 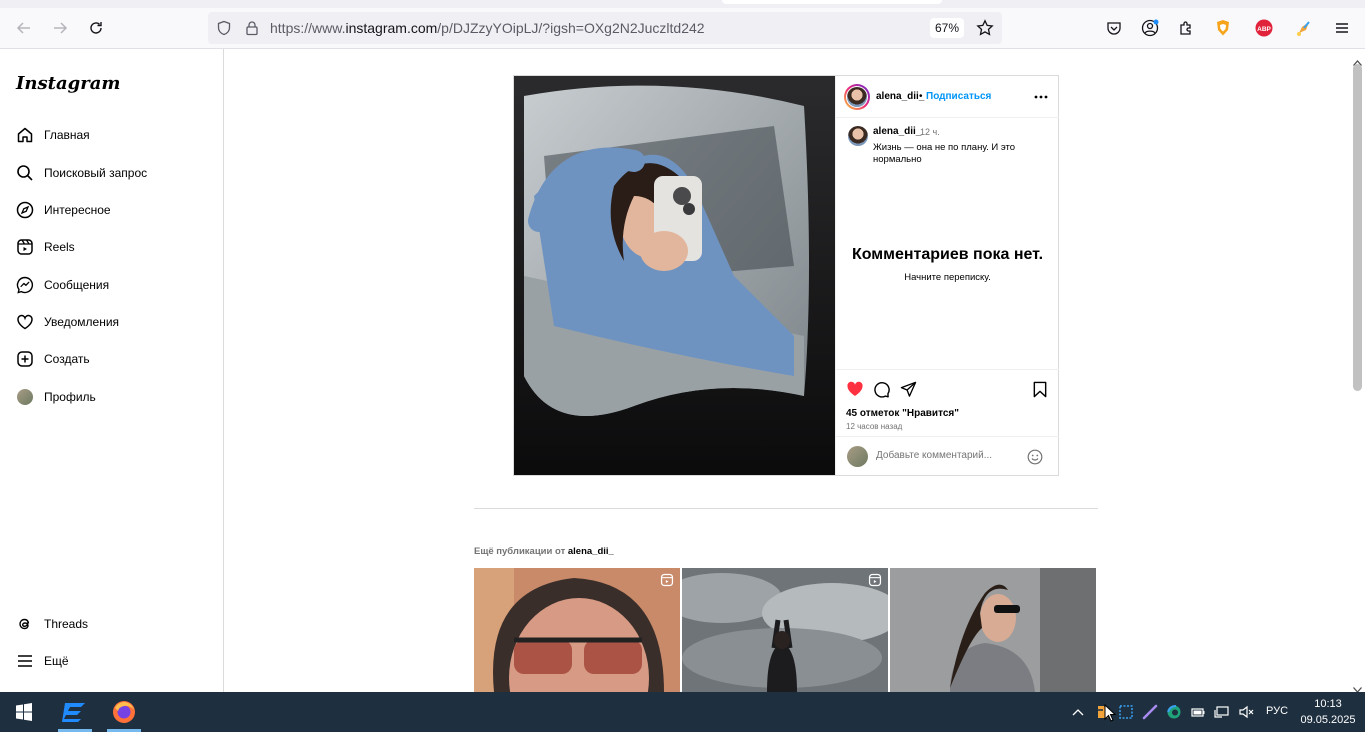 What do you see at coordinates (25, 661) in the screenshot?
I see `menu-icon` at bounding box center [25, 661].